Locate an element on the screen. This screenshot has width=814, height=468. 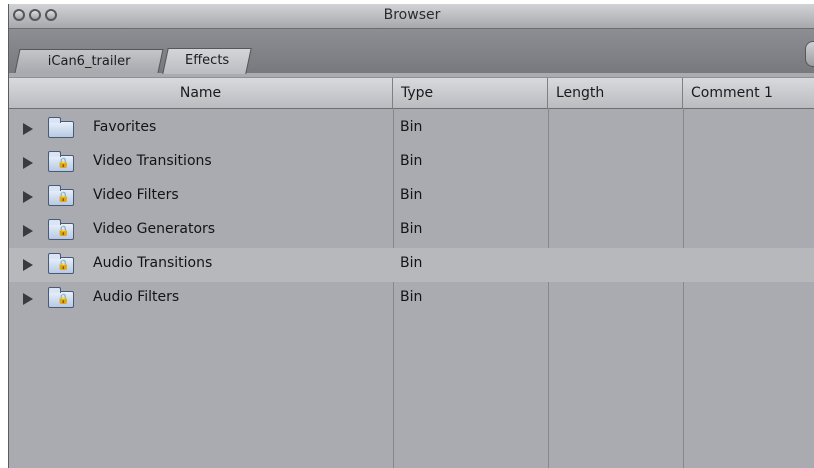
list-item-video-filters: 🔒 Video Filters Bin is located at coordinates (411, 197).